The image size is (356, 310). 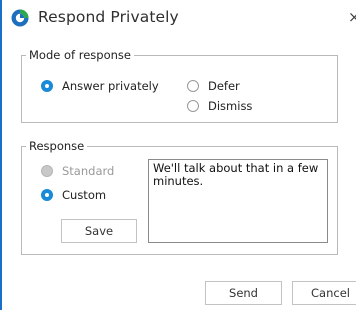 What do you see at coordinates (230, 106) in the screenshot?
I see `radio-label: Dismiss` at bounding box center [230, 106].